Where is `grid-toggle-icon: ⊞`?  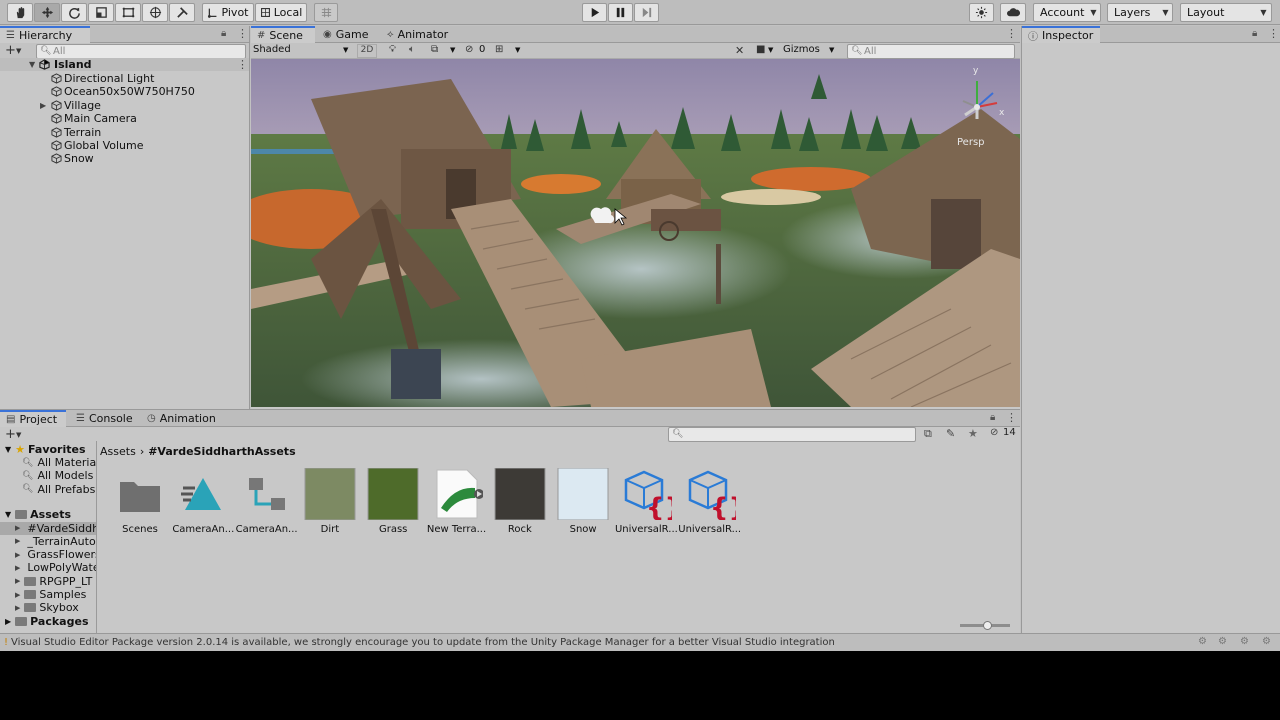
grid-toggle-icon: ⊞ is located at coordinates (499, 49).